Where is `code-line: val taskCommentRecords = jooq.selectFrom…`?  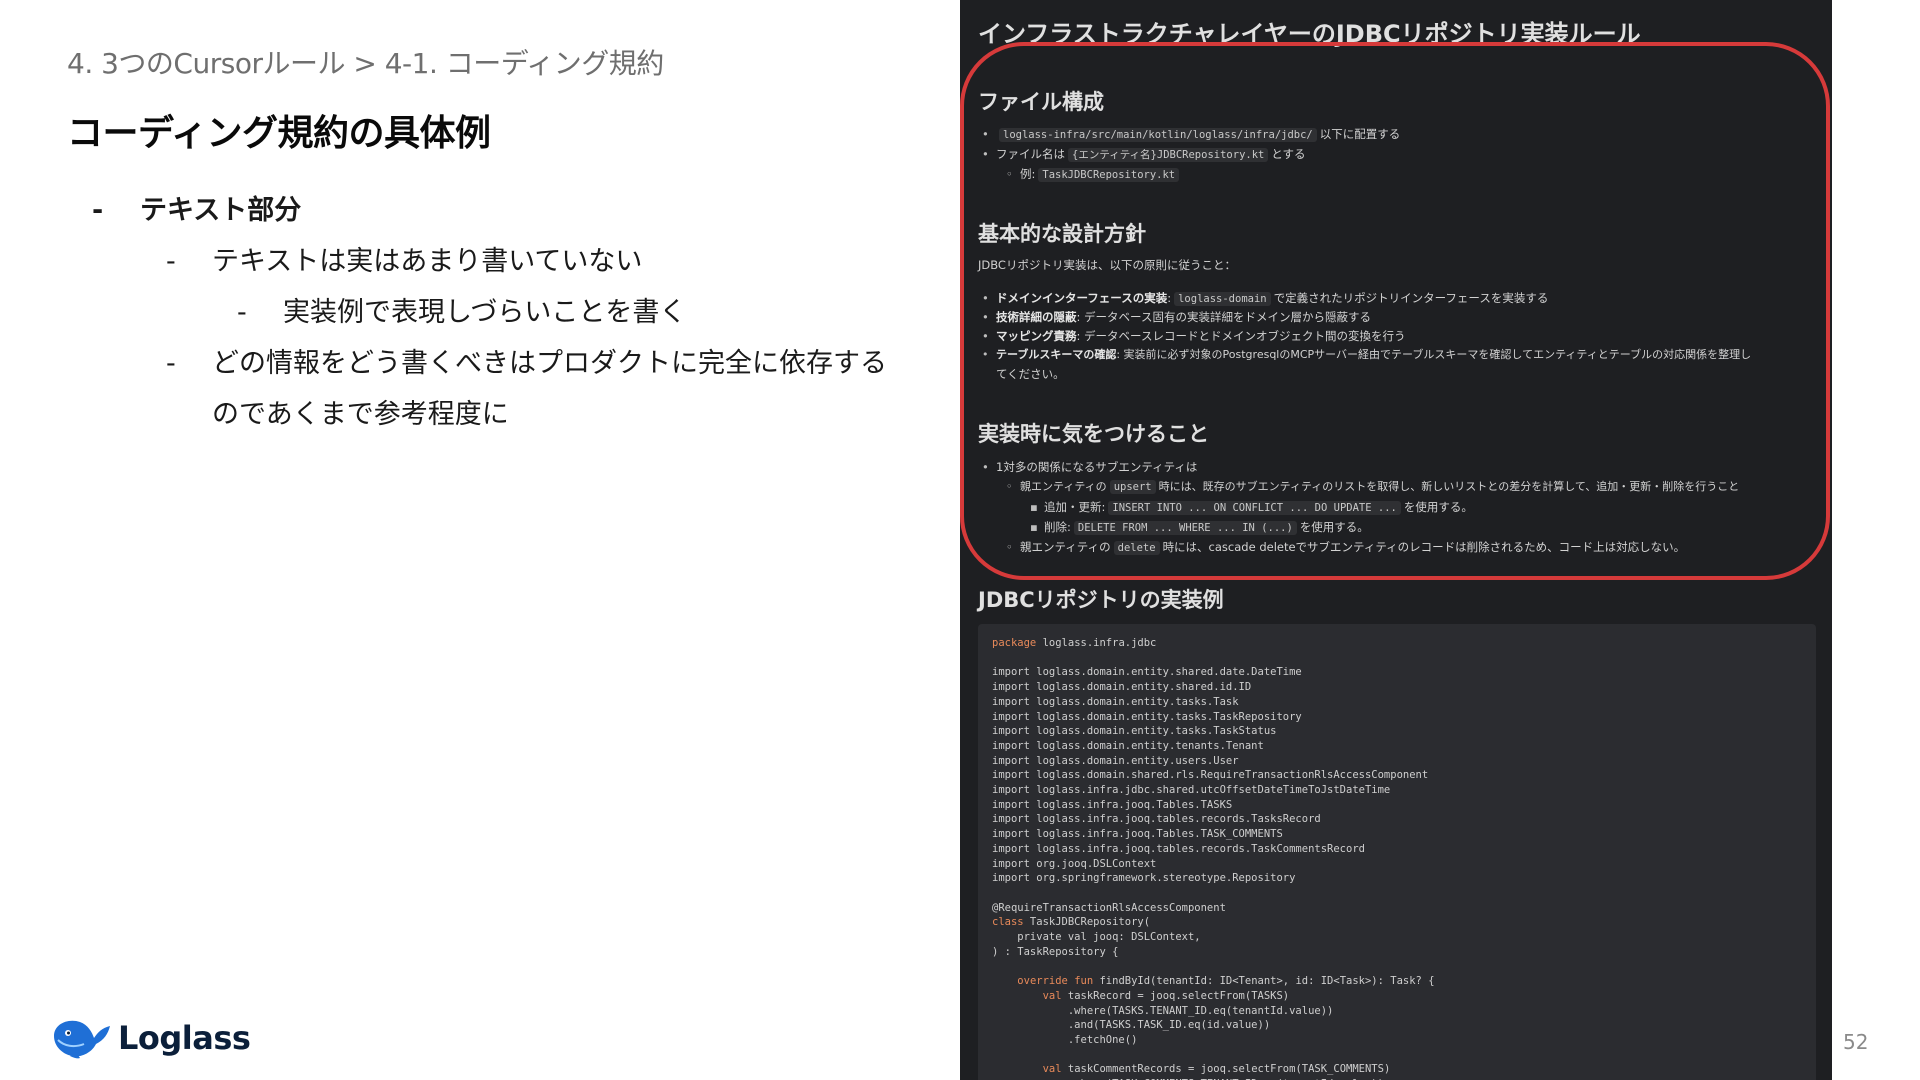
code-line: val taskCommentRecords = jooq.selectFrom… is located at coordinates (1216, 1069).